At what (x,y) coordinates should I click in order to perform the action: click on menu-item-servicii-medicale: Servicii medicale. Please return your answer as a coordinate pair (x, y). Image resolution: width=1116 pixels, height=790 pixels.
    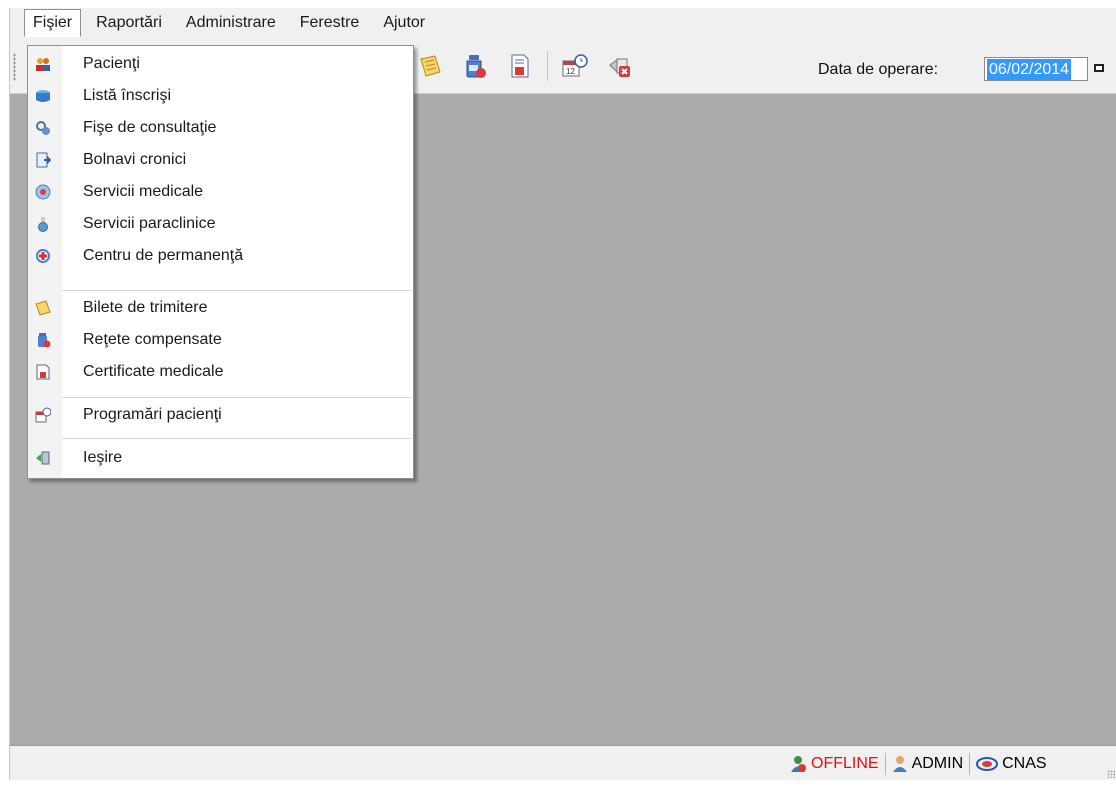
    Looking at the image, I should click on (220, 192).